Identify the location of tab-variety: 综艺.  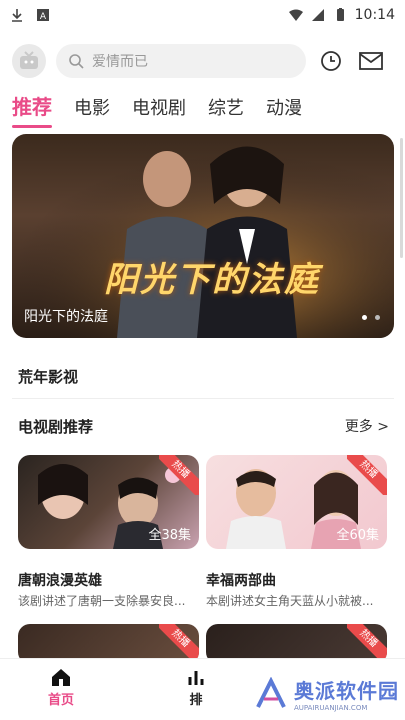
(226, 111).